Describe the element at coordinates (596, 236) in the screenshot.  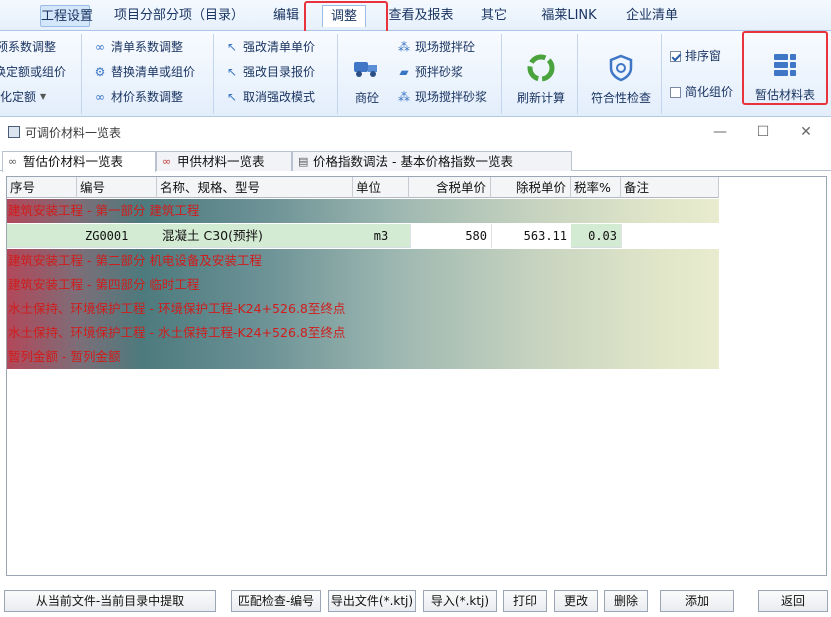
I see `cell-tax-rate: 0.03` at that location.